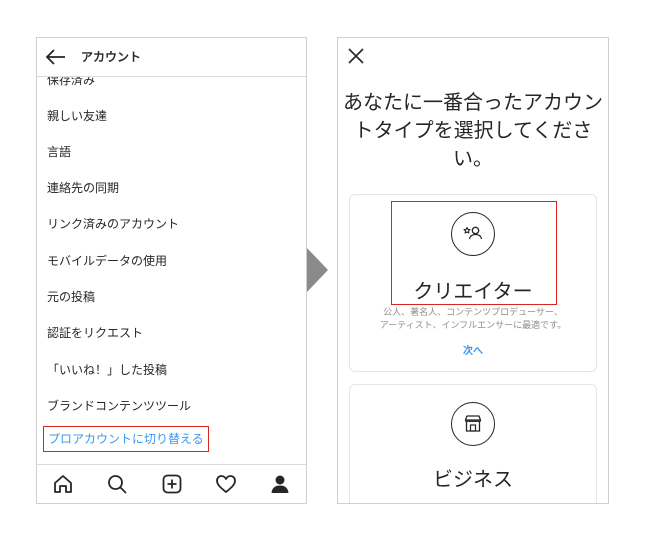 Image resolution: width=650 pixels, height=547 pixels. I want to click on menu-item-request-verification: 認証をリクエスト, so click(95, 332).